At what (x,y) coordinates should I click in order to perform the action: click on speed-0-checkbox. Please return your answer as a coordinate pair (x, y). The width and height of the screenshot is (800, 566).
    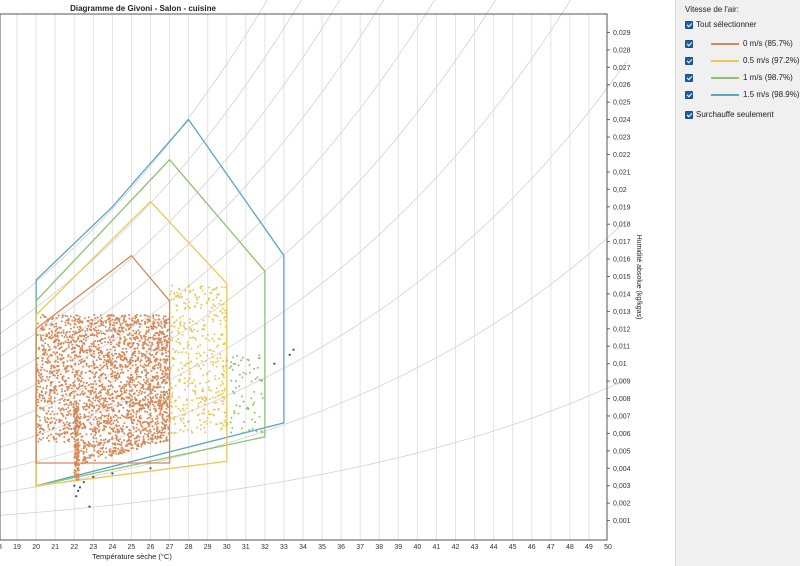
    Looking at the image, I should click on (689, 44).